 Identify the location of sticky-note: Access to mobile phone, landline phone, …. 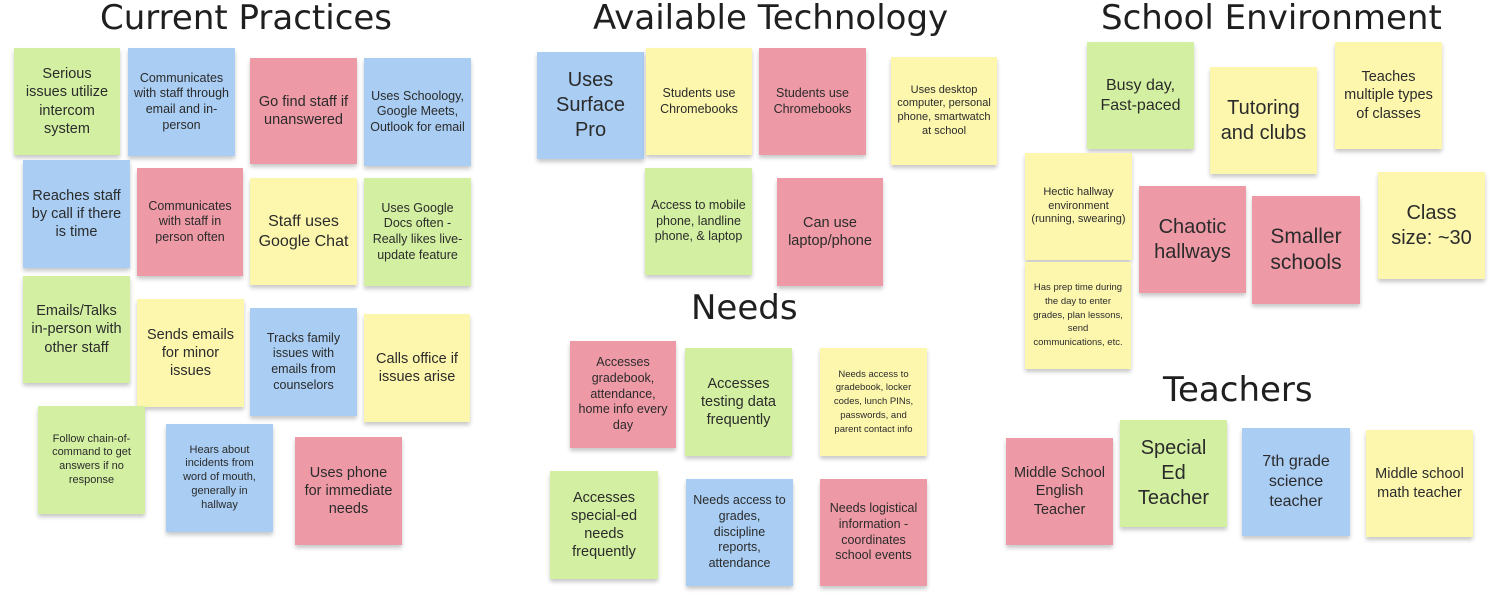
(698, 221).